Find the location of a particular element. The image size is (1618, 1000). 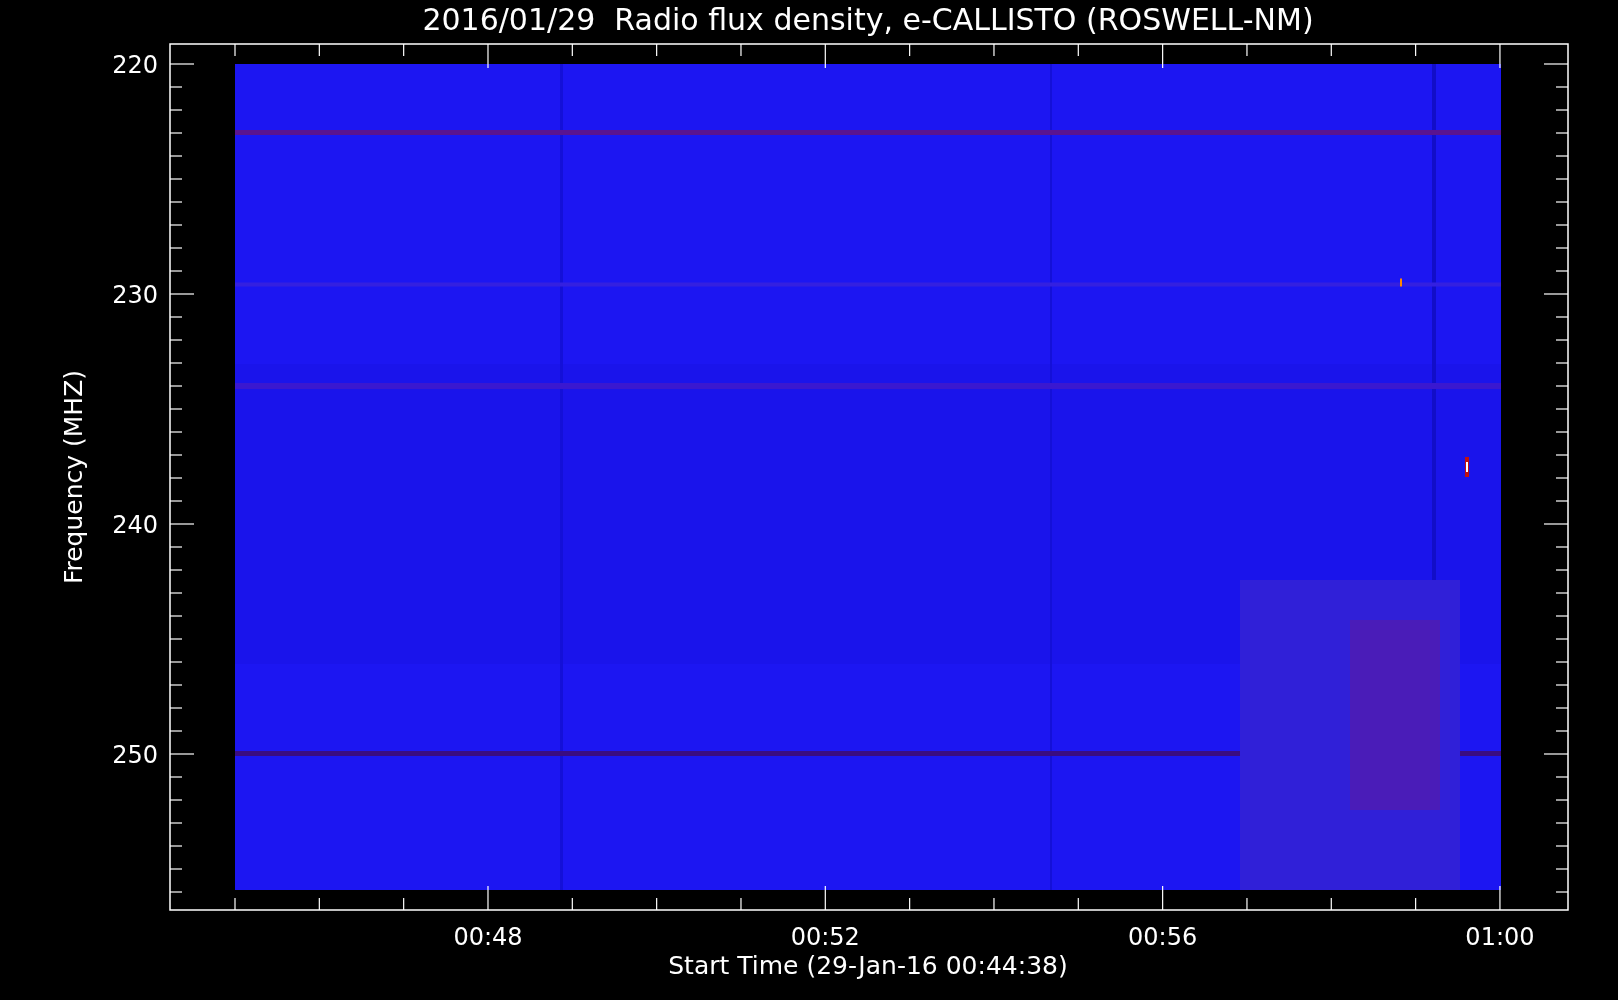

x-tick-label: 01:00 is located at coordinates (1500, 937).